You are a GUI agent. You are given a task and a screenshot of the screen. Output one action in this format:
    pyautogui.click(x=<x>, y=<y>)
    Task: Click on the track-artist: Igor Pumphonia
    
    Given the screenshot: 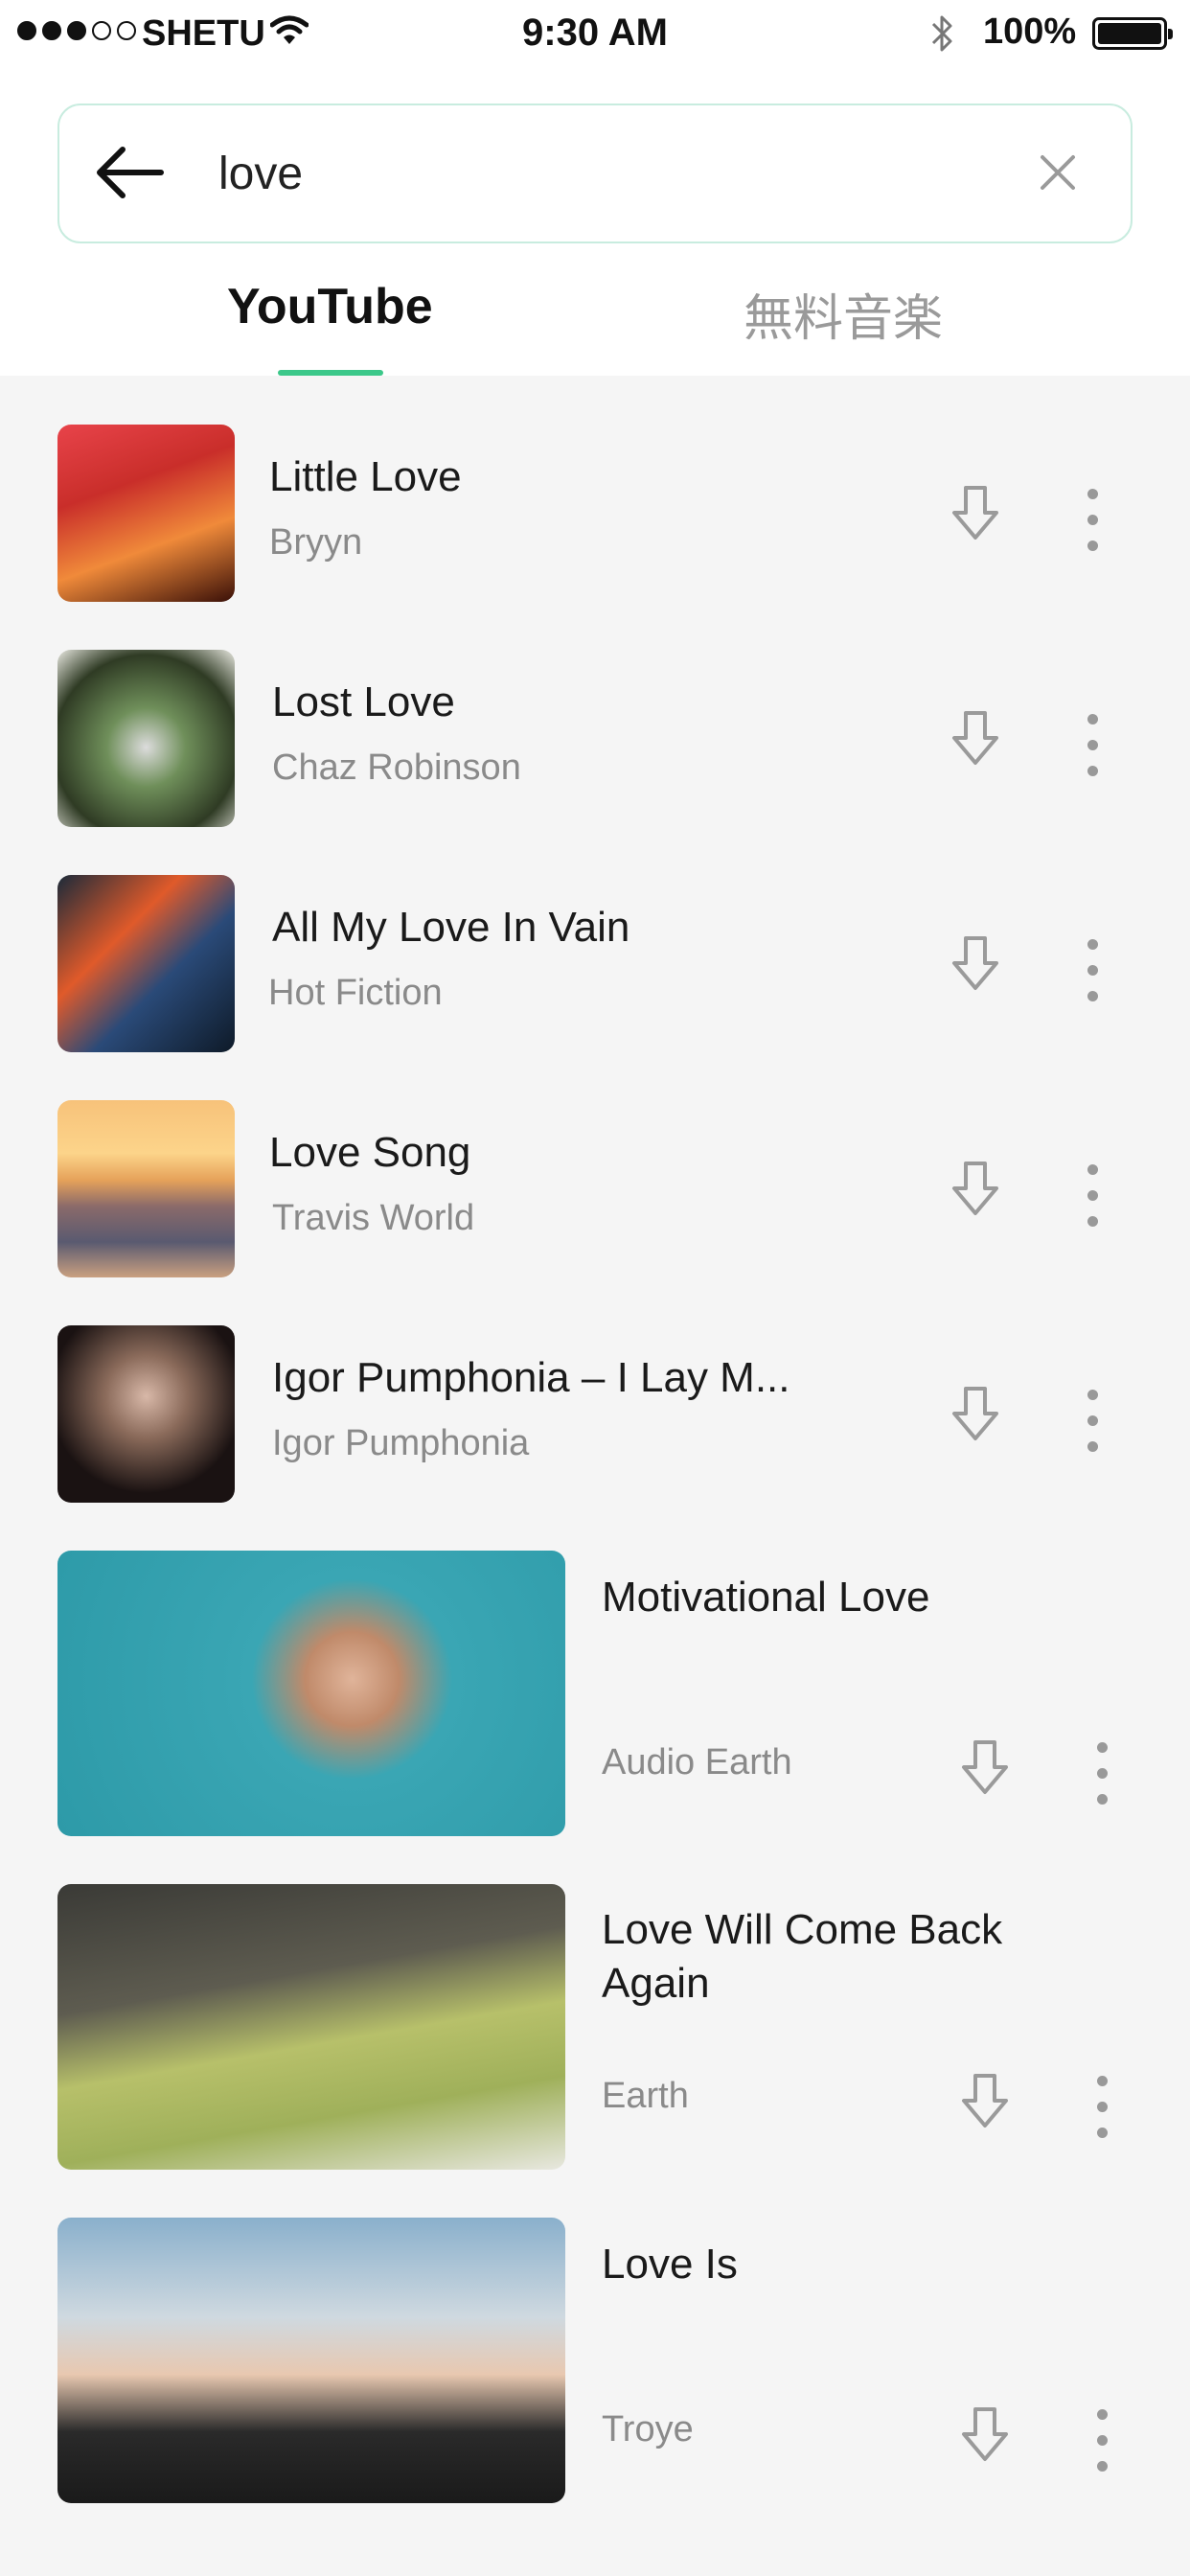 What is the action you would take?
    pyautogui.click(x=401, y=1443)
    